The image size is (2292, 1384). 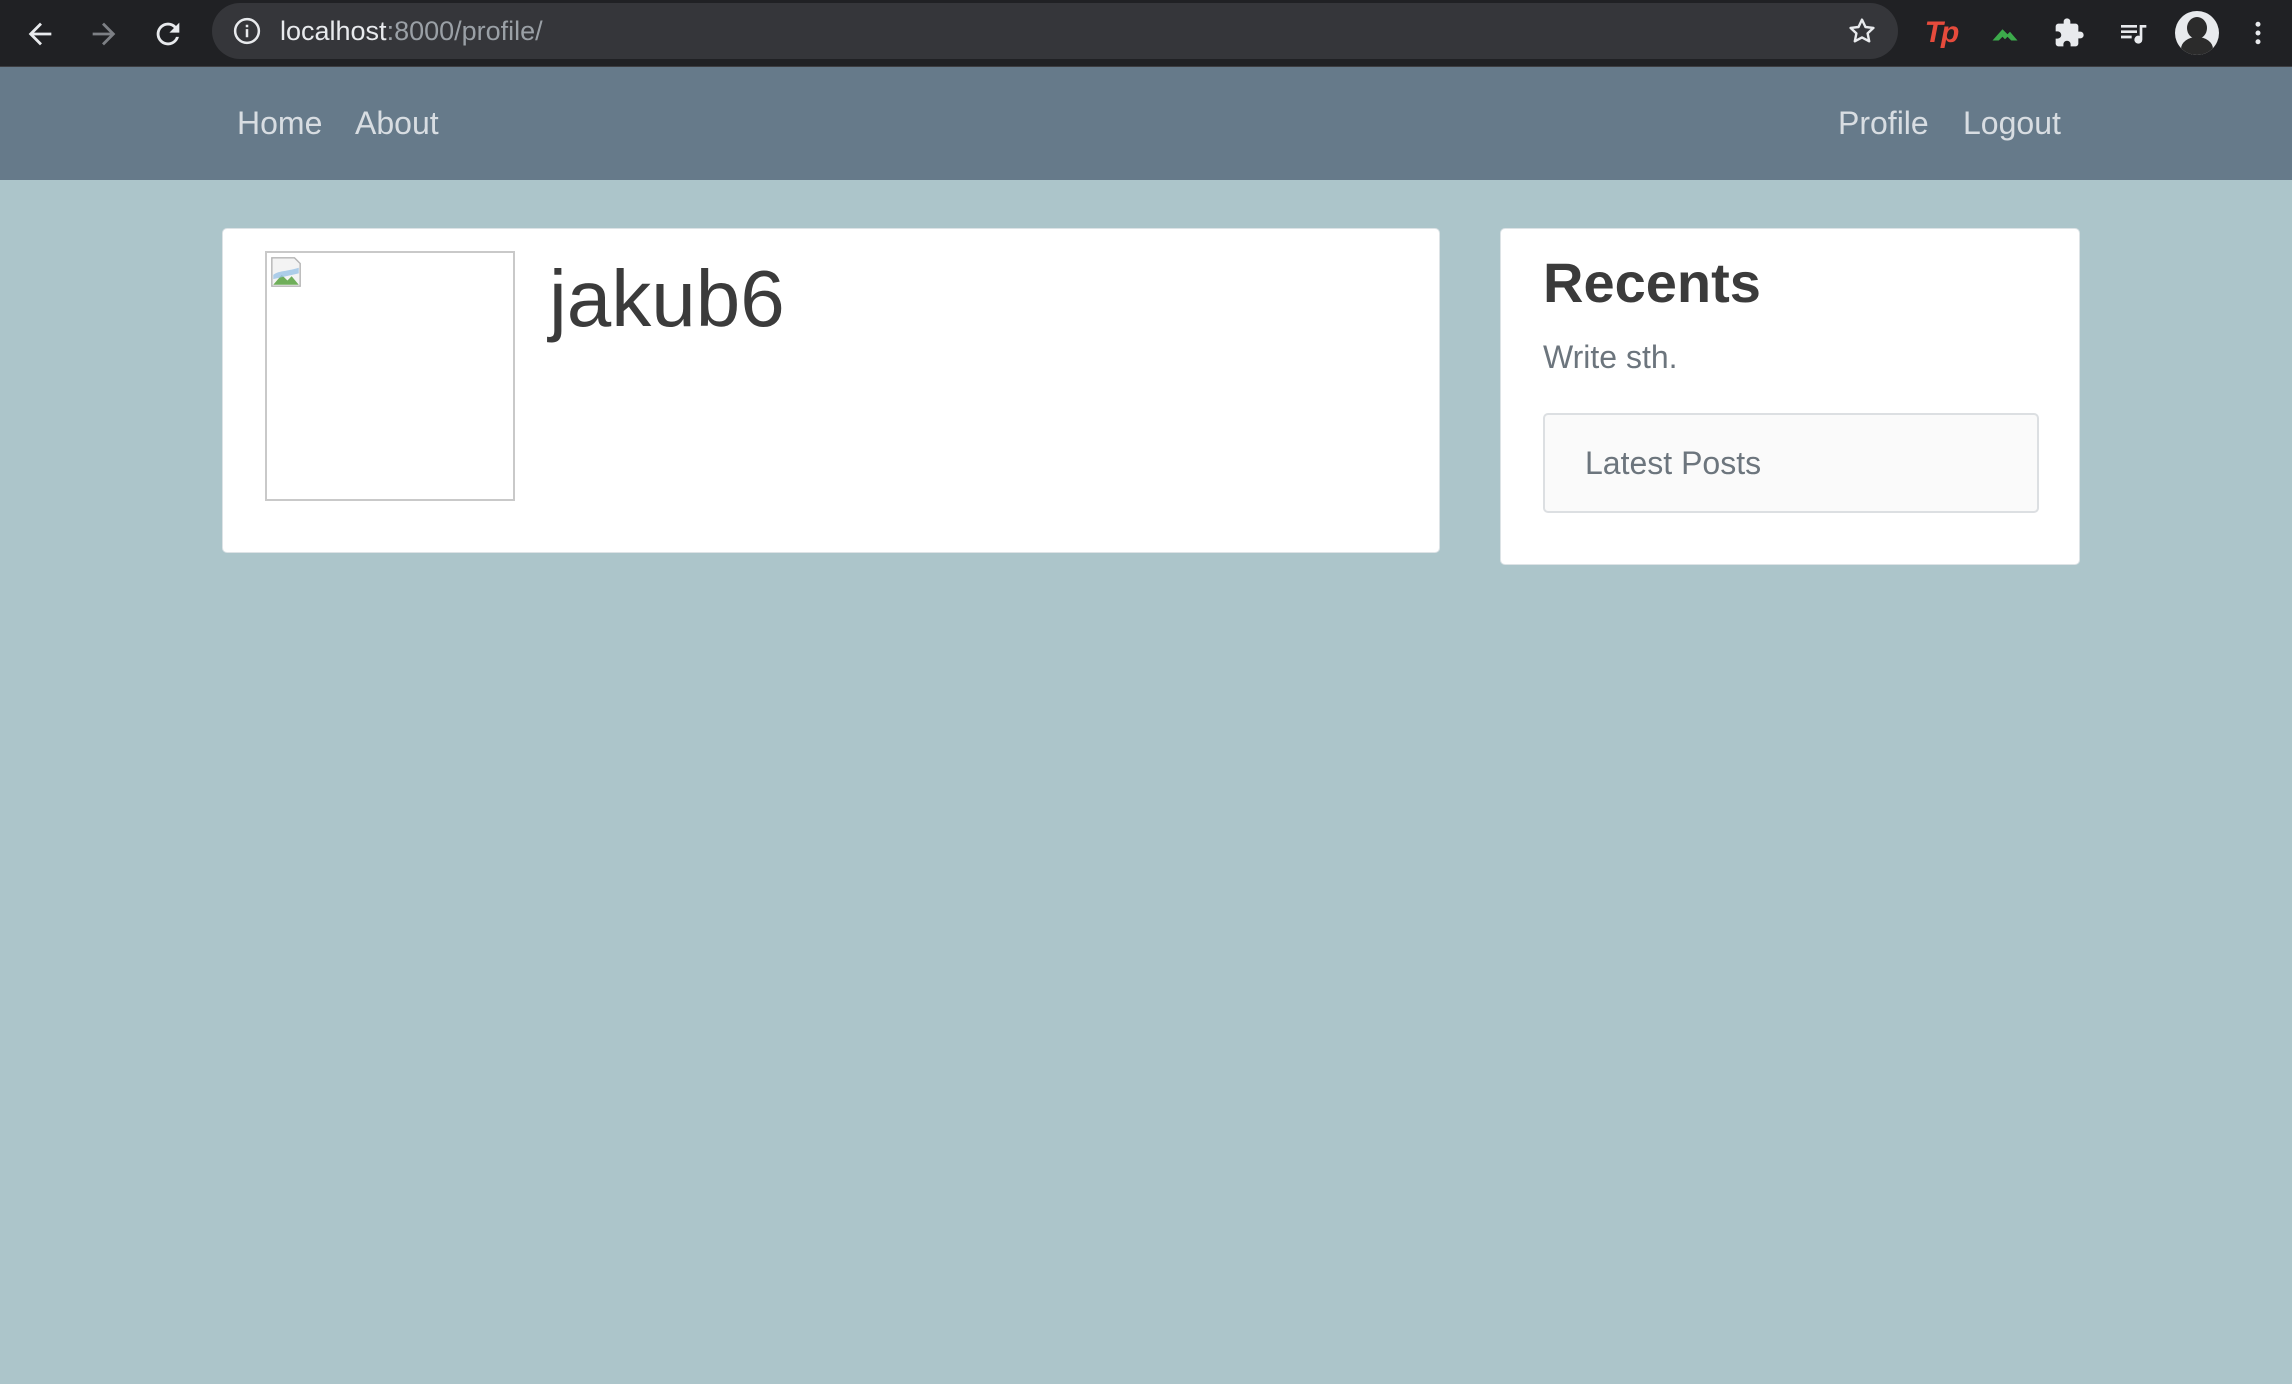 What do you see at coordinates (1652, 282) in the screenshot?
I see `recents-title: Recents` at bounding box center [1652, 282].